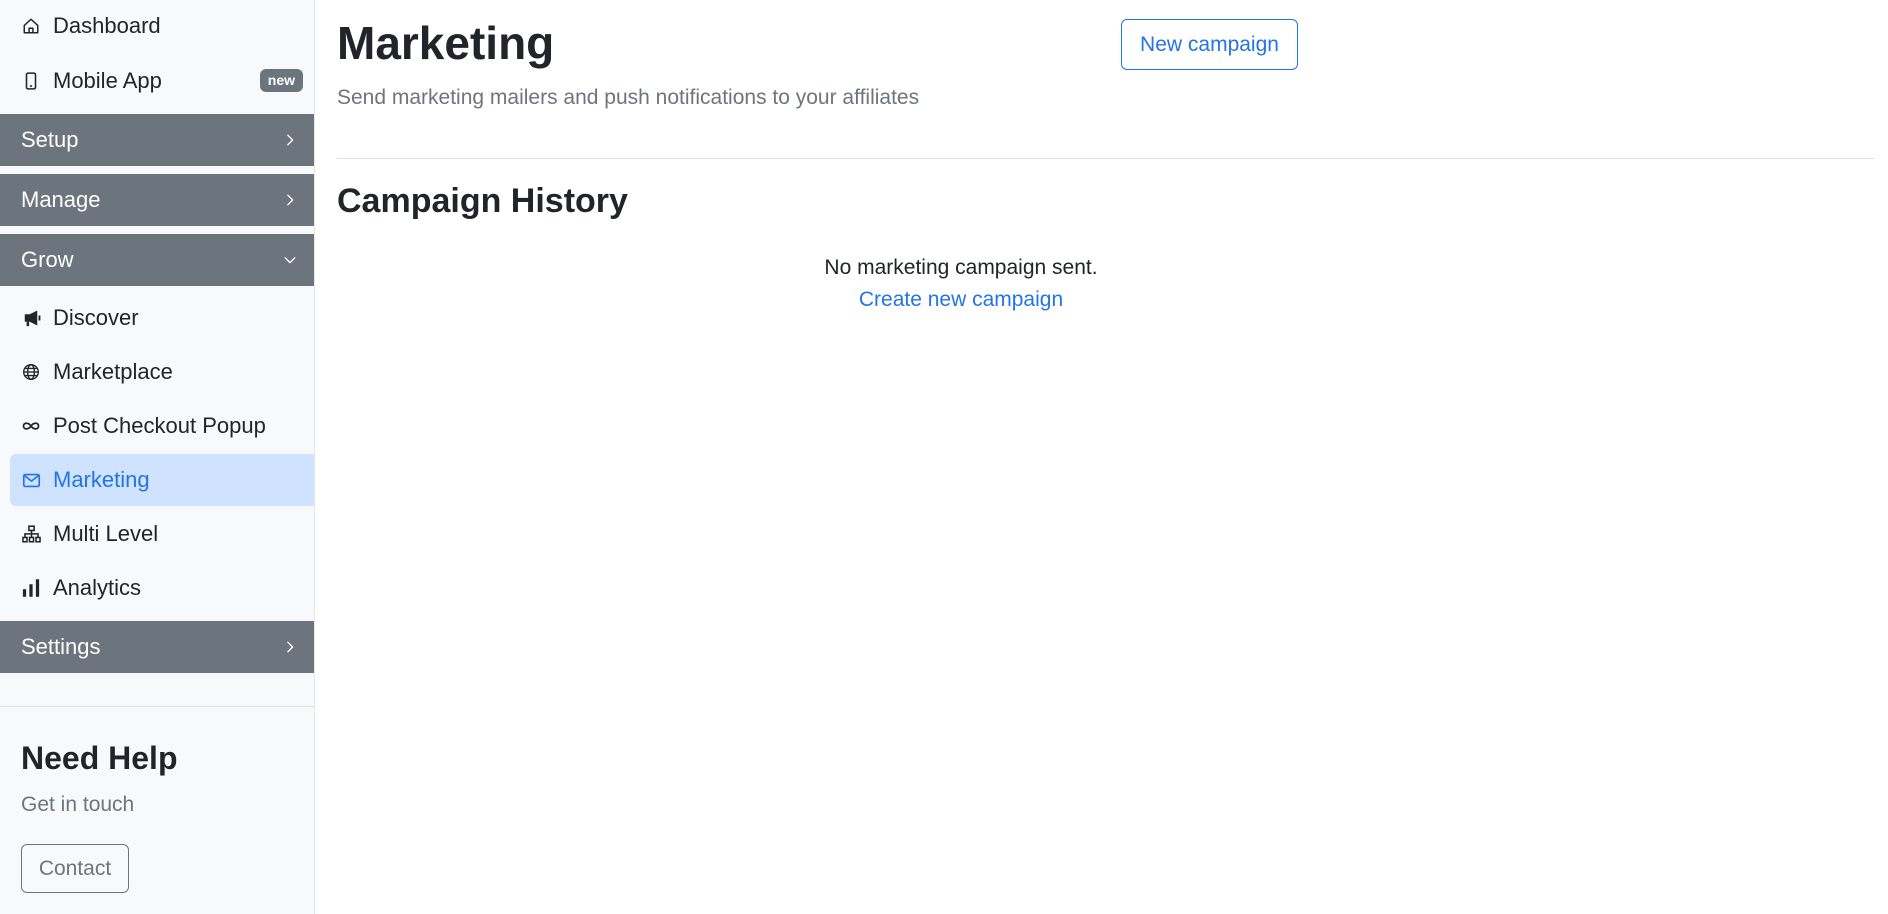 The image size is (1888, 914). Describe the element at coordinates (162, 480) in the screenshot. I see `sidebar-item-marketing: Marketing` at that location.